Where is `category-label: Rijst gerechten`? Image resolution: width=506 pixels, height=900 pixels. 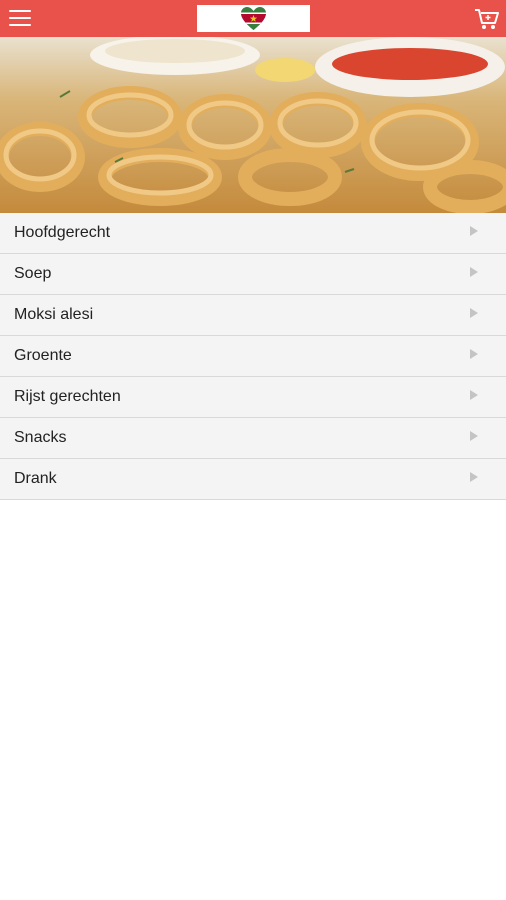 category-label: Rijst gerechten is located at coordinates (67, 396).